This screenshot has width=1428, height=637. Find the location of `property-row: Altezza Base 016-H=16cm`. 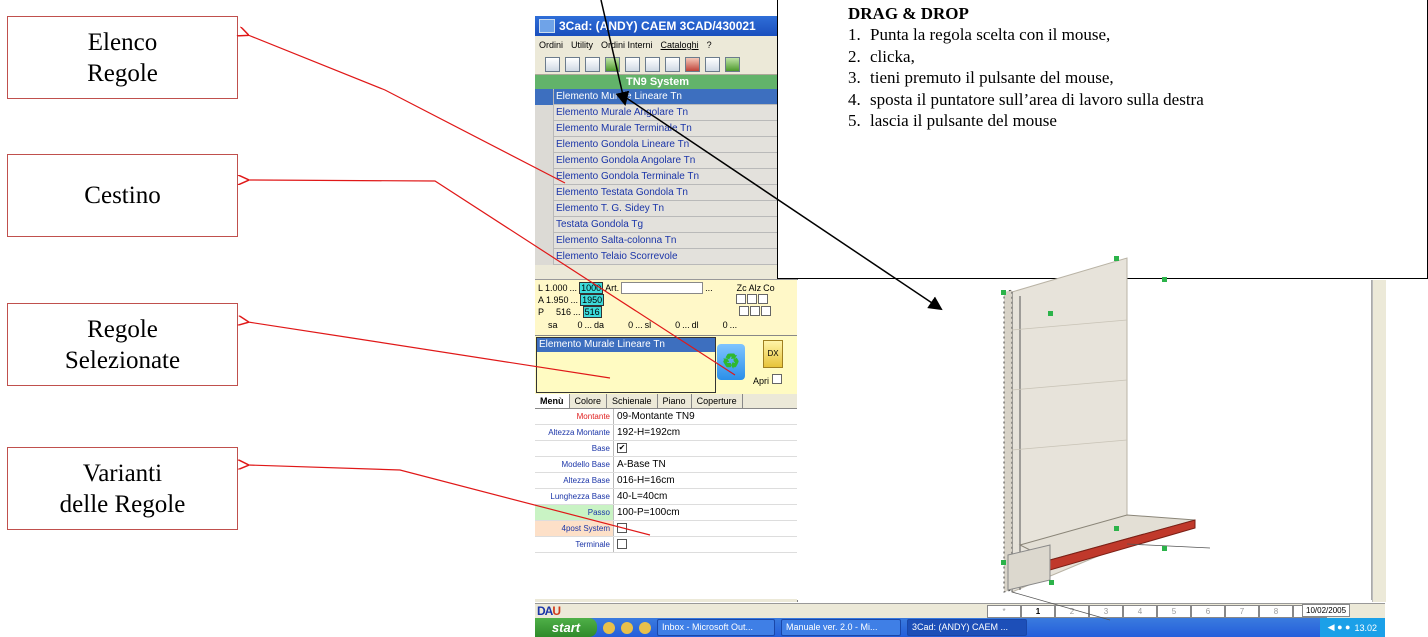

property-row: Altezza Base 016-H=16cm is located at coordinates (666, 481).